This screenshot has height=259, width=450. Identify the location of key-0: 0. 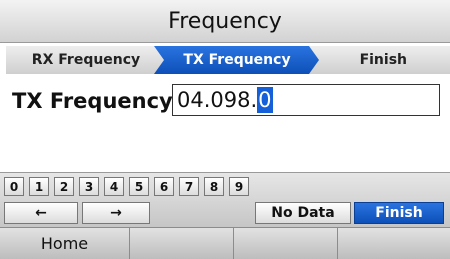
(14, 186).